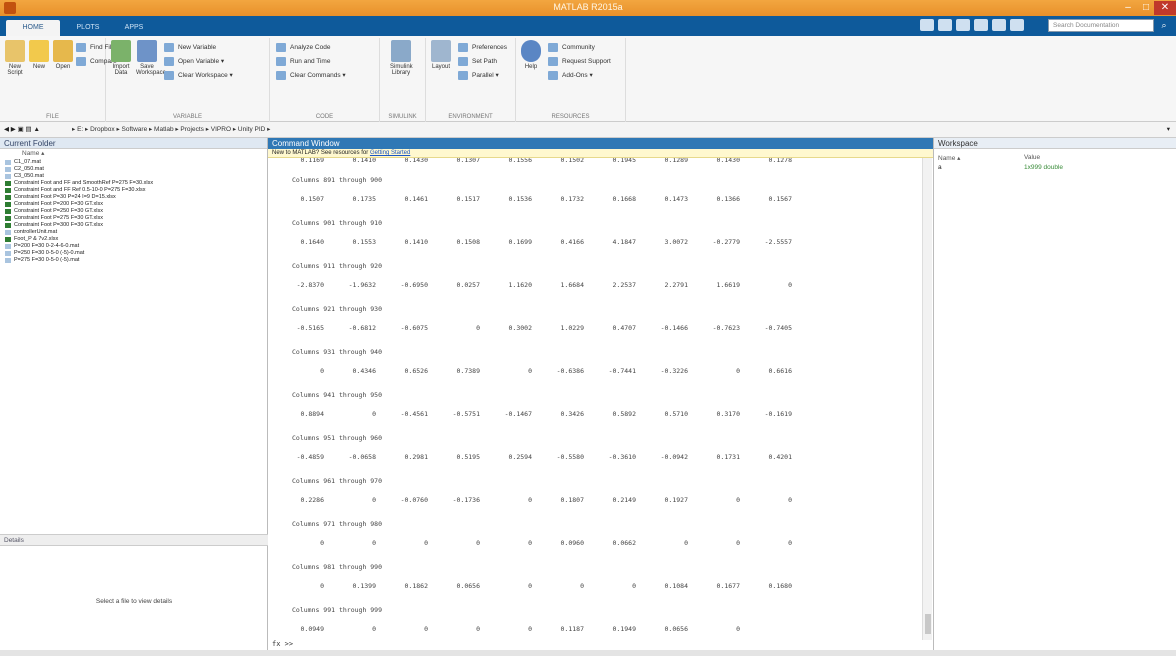 Image resolution: width=1176 pixels, height=656 pixels. What do you see at coordinates (928, 624) in the screenshot?
I see `scrollbar-thumb` at bounding box center [928, 624].